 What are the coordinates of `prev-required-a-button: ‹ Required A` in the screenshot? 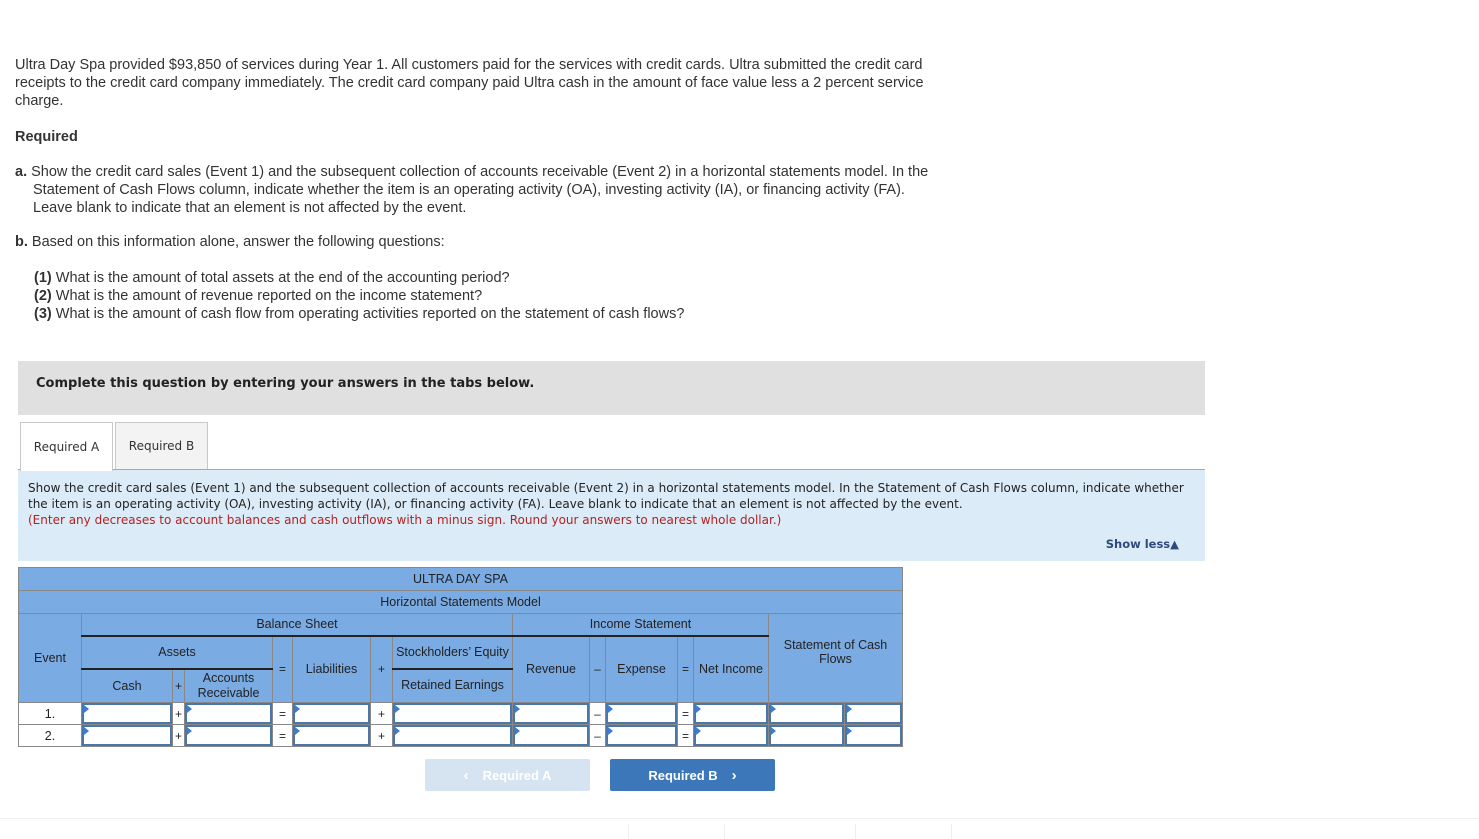 It's located at (507, 775).